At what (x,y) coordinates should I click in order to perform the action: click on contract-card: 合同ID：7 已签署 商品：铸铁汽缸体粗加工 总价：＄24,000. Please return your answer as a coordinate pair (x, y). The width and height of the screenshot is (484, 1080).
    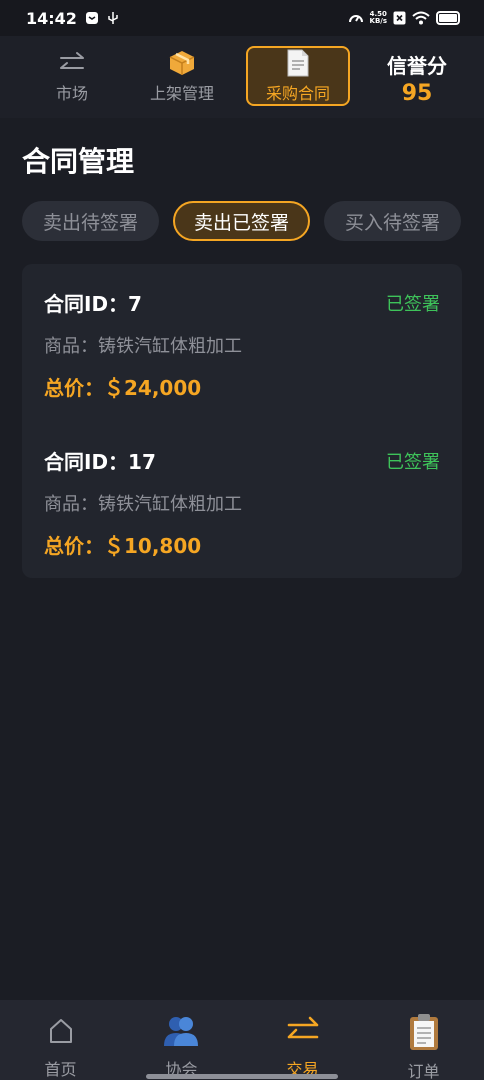
    Looking at the image, I should click on (242, 343).